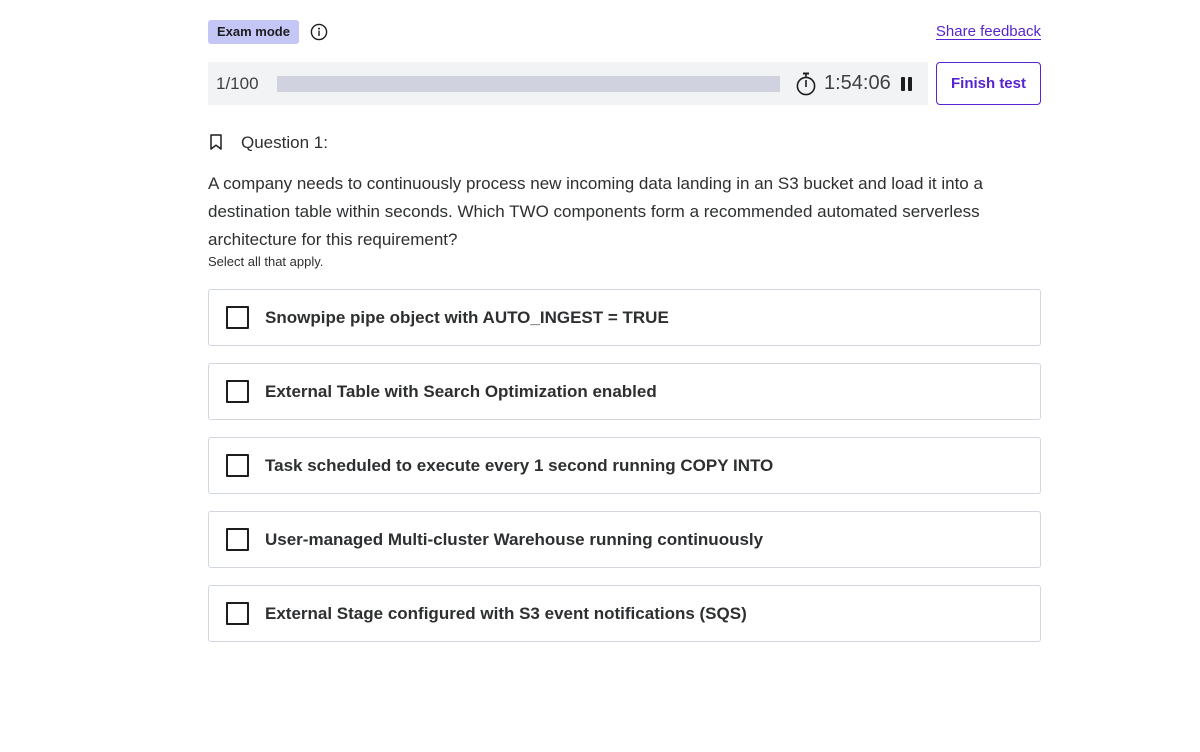 The width and height of the screenshot is (1200, 752). Describe the element at coordinates (857, 83) in the screenshot. I see `timer-display: 1:54:06` at that location.